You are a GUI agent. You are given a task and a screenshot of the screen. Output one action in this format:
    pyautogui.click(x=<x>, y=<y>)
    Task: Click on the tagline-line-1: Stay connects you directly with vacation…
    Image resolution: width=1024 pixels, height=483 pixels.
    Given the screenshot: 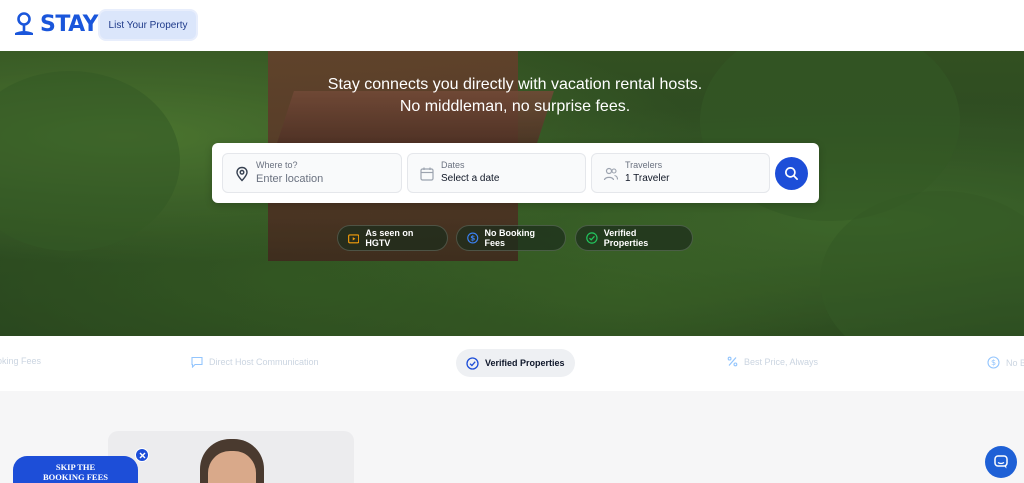 What is the action you would take?
    pyautogui.click(x=515, y=84)
    